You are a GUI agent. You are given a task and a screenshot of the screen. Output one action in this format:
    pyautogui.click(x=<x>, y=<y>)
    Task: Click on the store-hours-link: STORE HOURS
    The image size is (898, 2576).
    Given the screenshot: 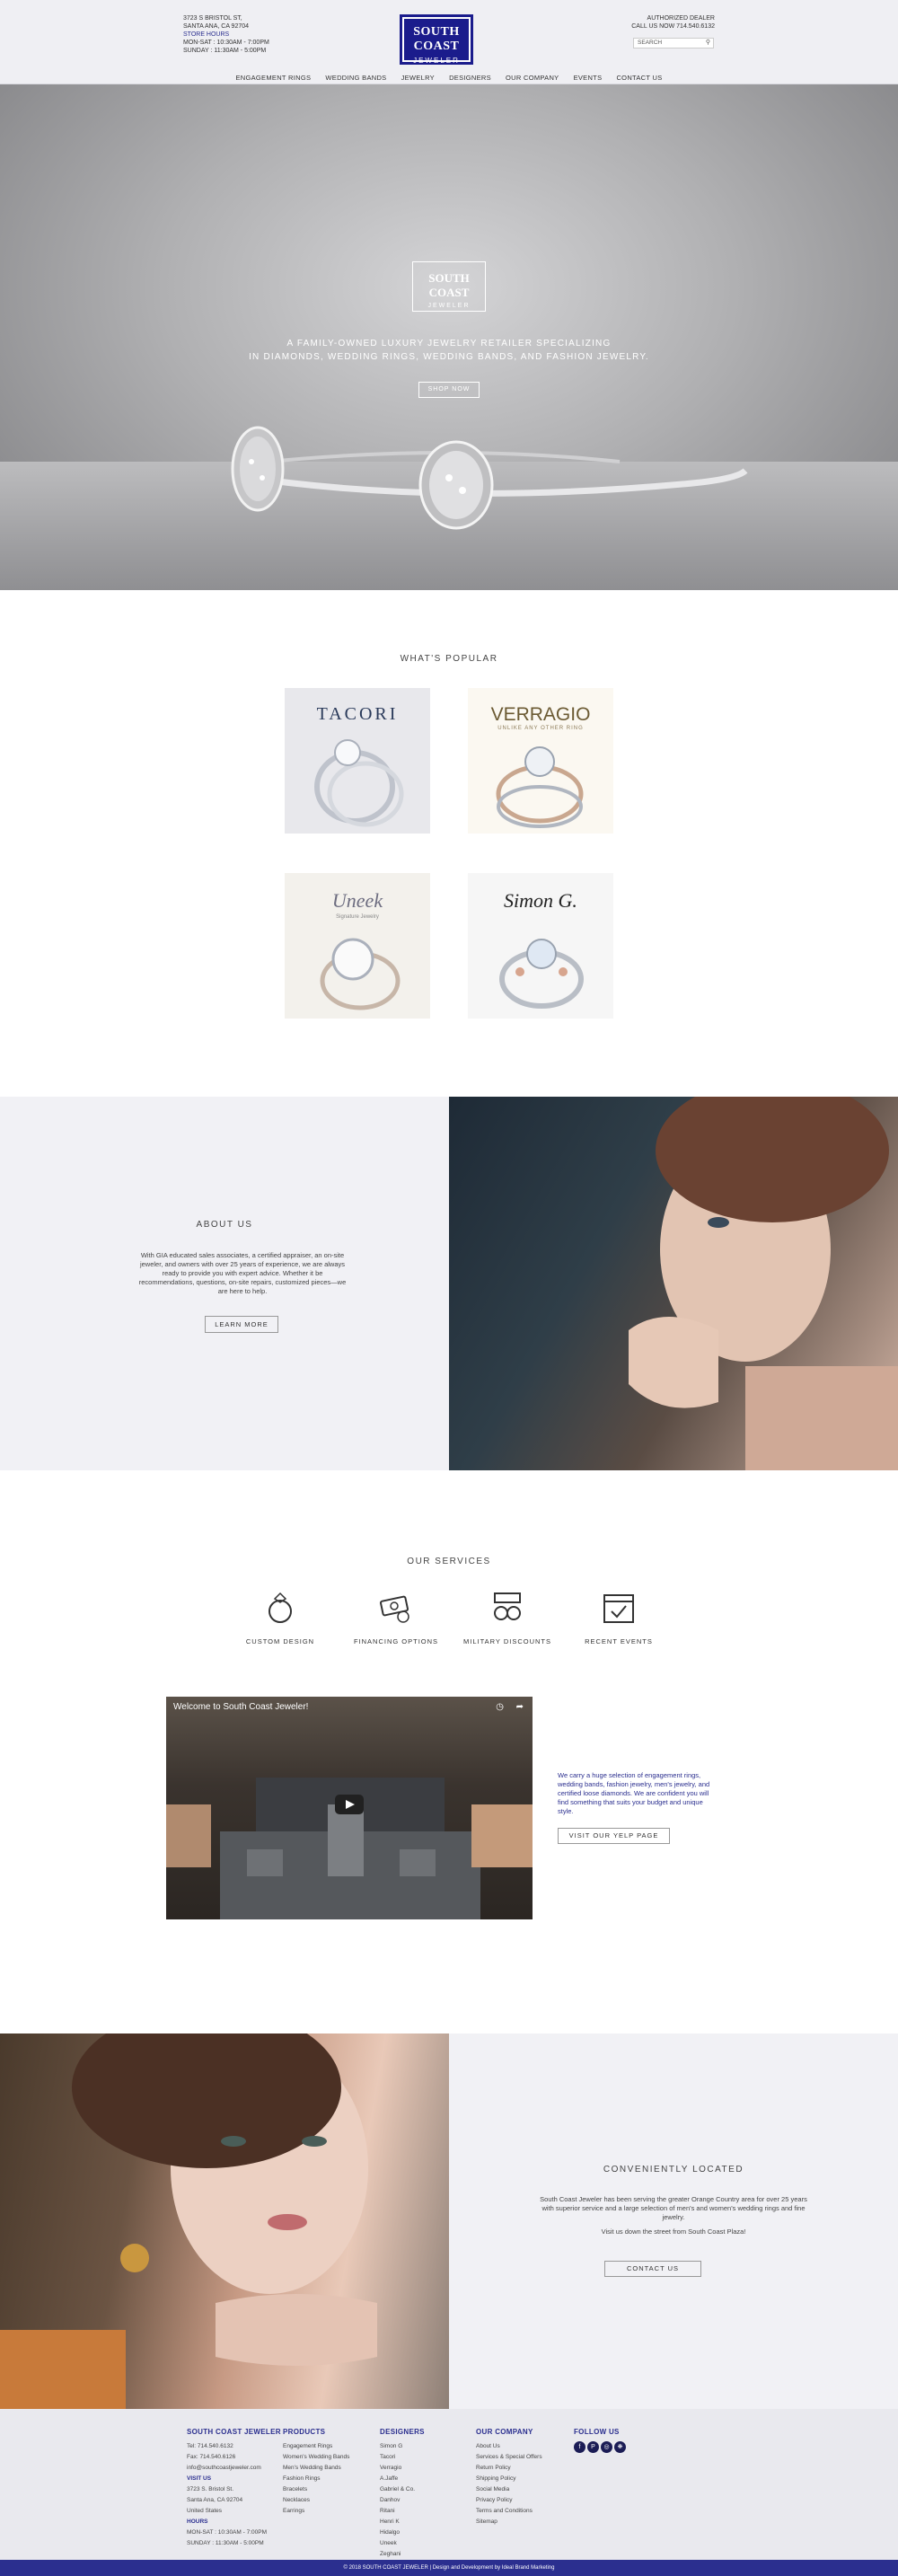 What is the action you would take?
    pyautogui.click(x=226, y=35)
    